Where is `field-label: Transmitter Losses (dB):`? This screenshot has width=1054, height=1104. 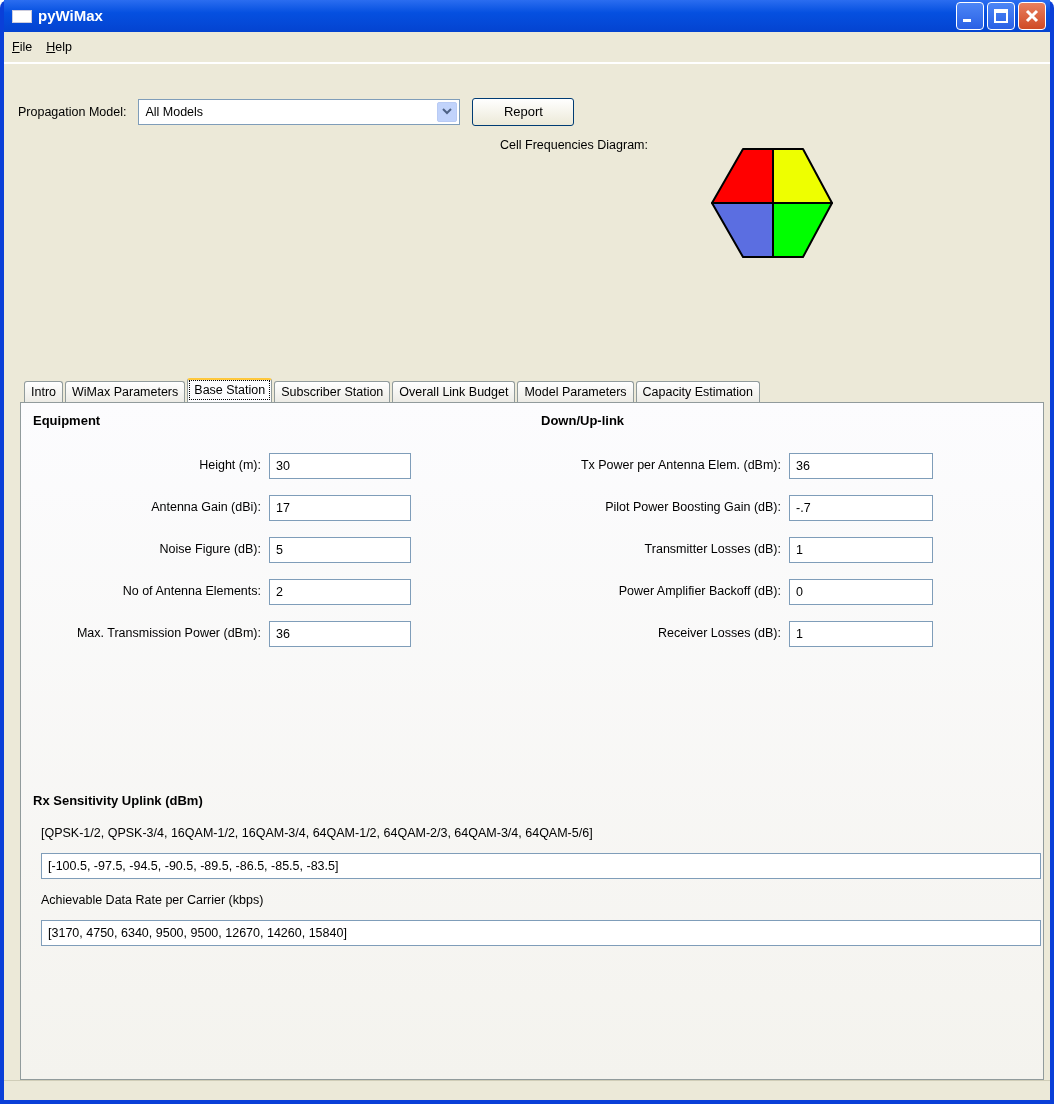
field-label: Transmitter Losses (dB): is located at coordinates (712, 550).